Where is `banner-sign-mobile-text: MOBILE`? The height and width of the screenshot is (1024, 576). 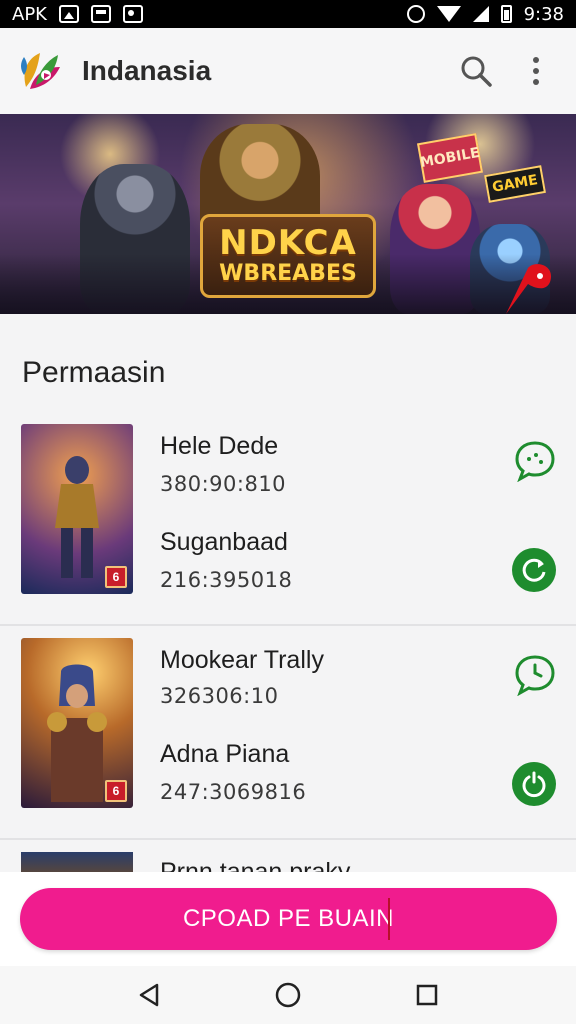 banner-sign-mobile-text: MOBILE is located at coordinates (450, 158).